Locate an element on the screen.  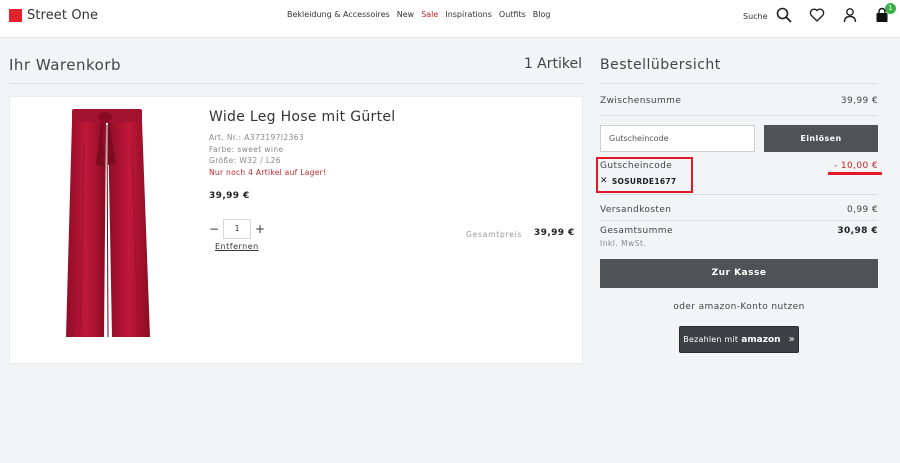
amazon-logo: amazon is located at coordinates (761, 339).